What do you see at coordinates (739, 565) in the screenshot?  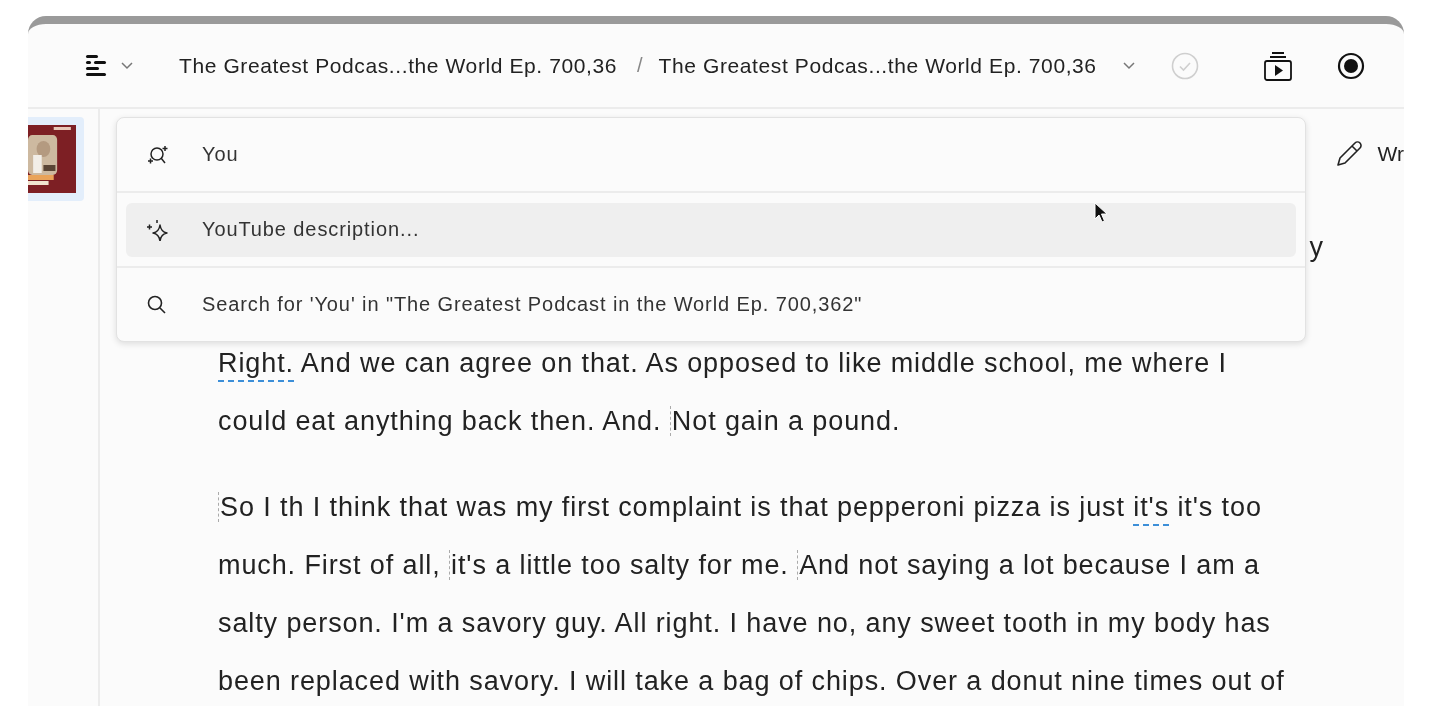 I see `transcript-line: much. First of all, it's a little too salty for me. And not saying a lot because I am a` at bounding box center [739, 565].